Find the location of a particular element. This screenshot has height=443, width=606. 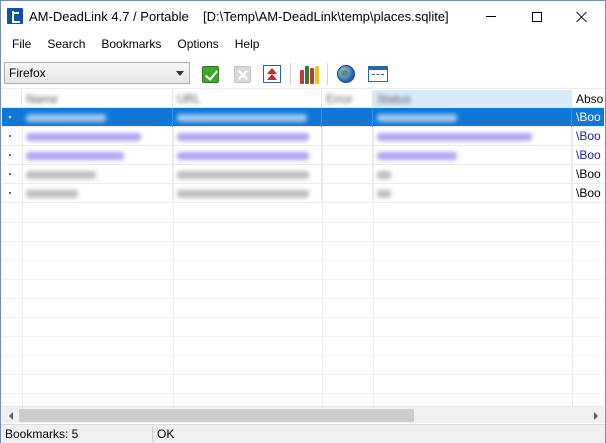

close-icon is located at coordinates (582, 17).